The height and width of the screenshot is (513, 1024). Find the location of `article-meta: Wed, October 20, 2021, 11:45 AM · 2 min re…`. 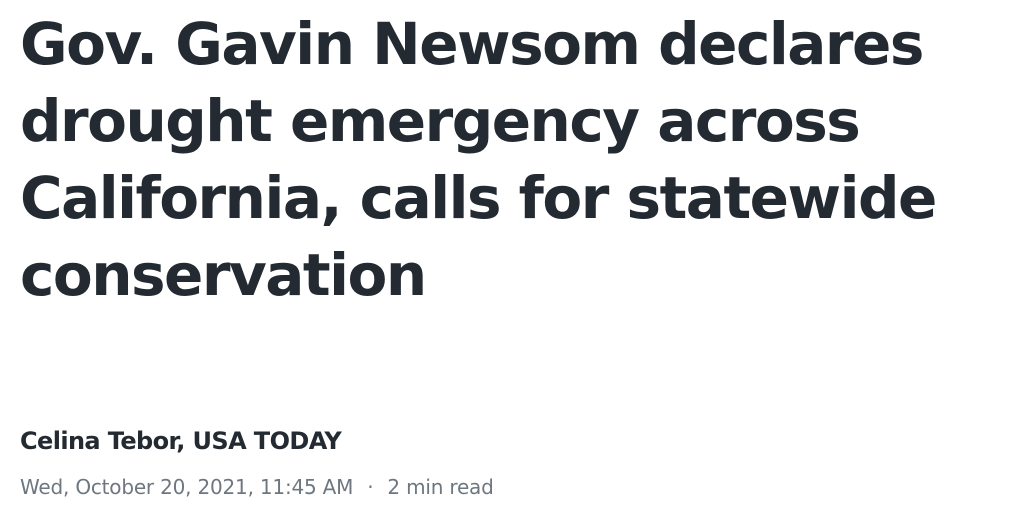

article-meta: Wed, October 20, 2021, 11:45 AM · 2 min re… is located at coordinates (257, 487).